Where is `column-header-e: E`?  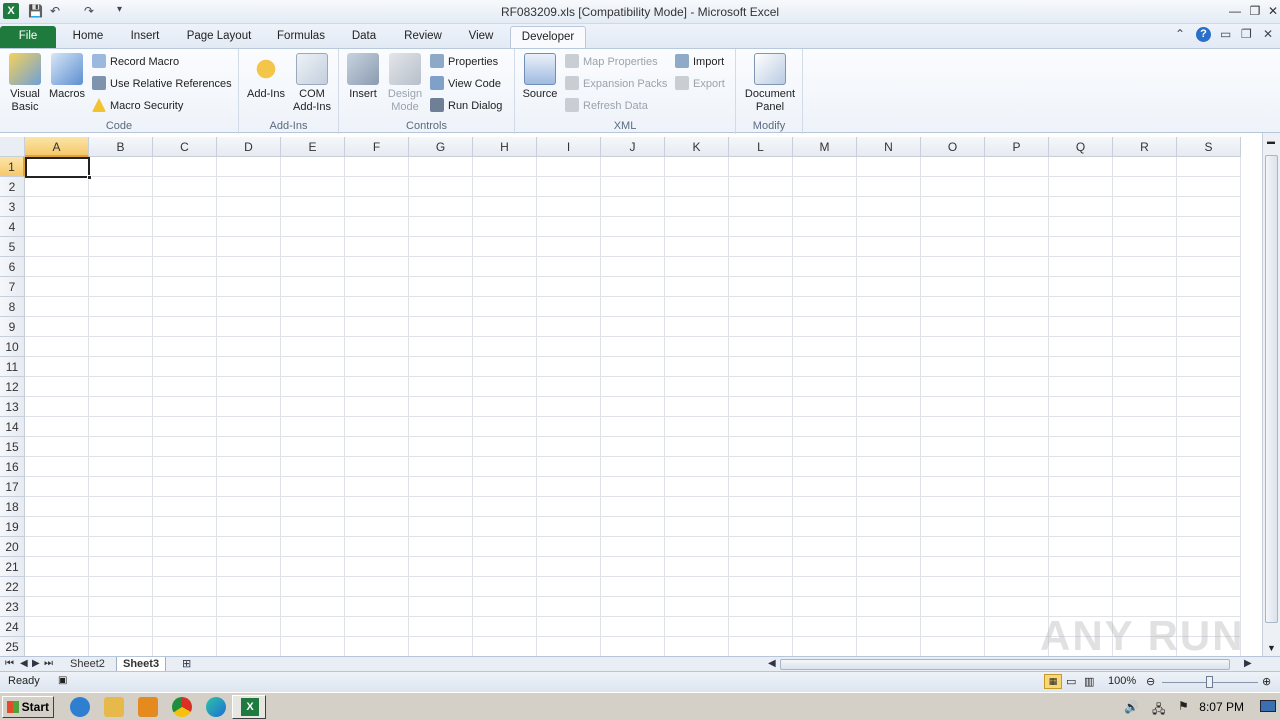 column-header-e: E is located at coordinates (313, 147).